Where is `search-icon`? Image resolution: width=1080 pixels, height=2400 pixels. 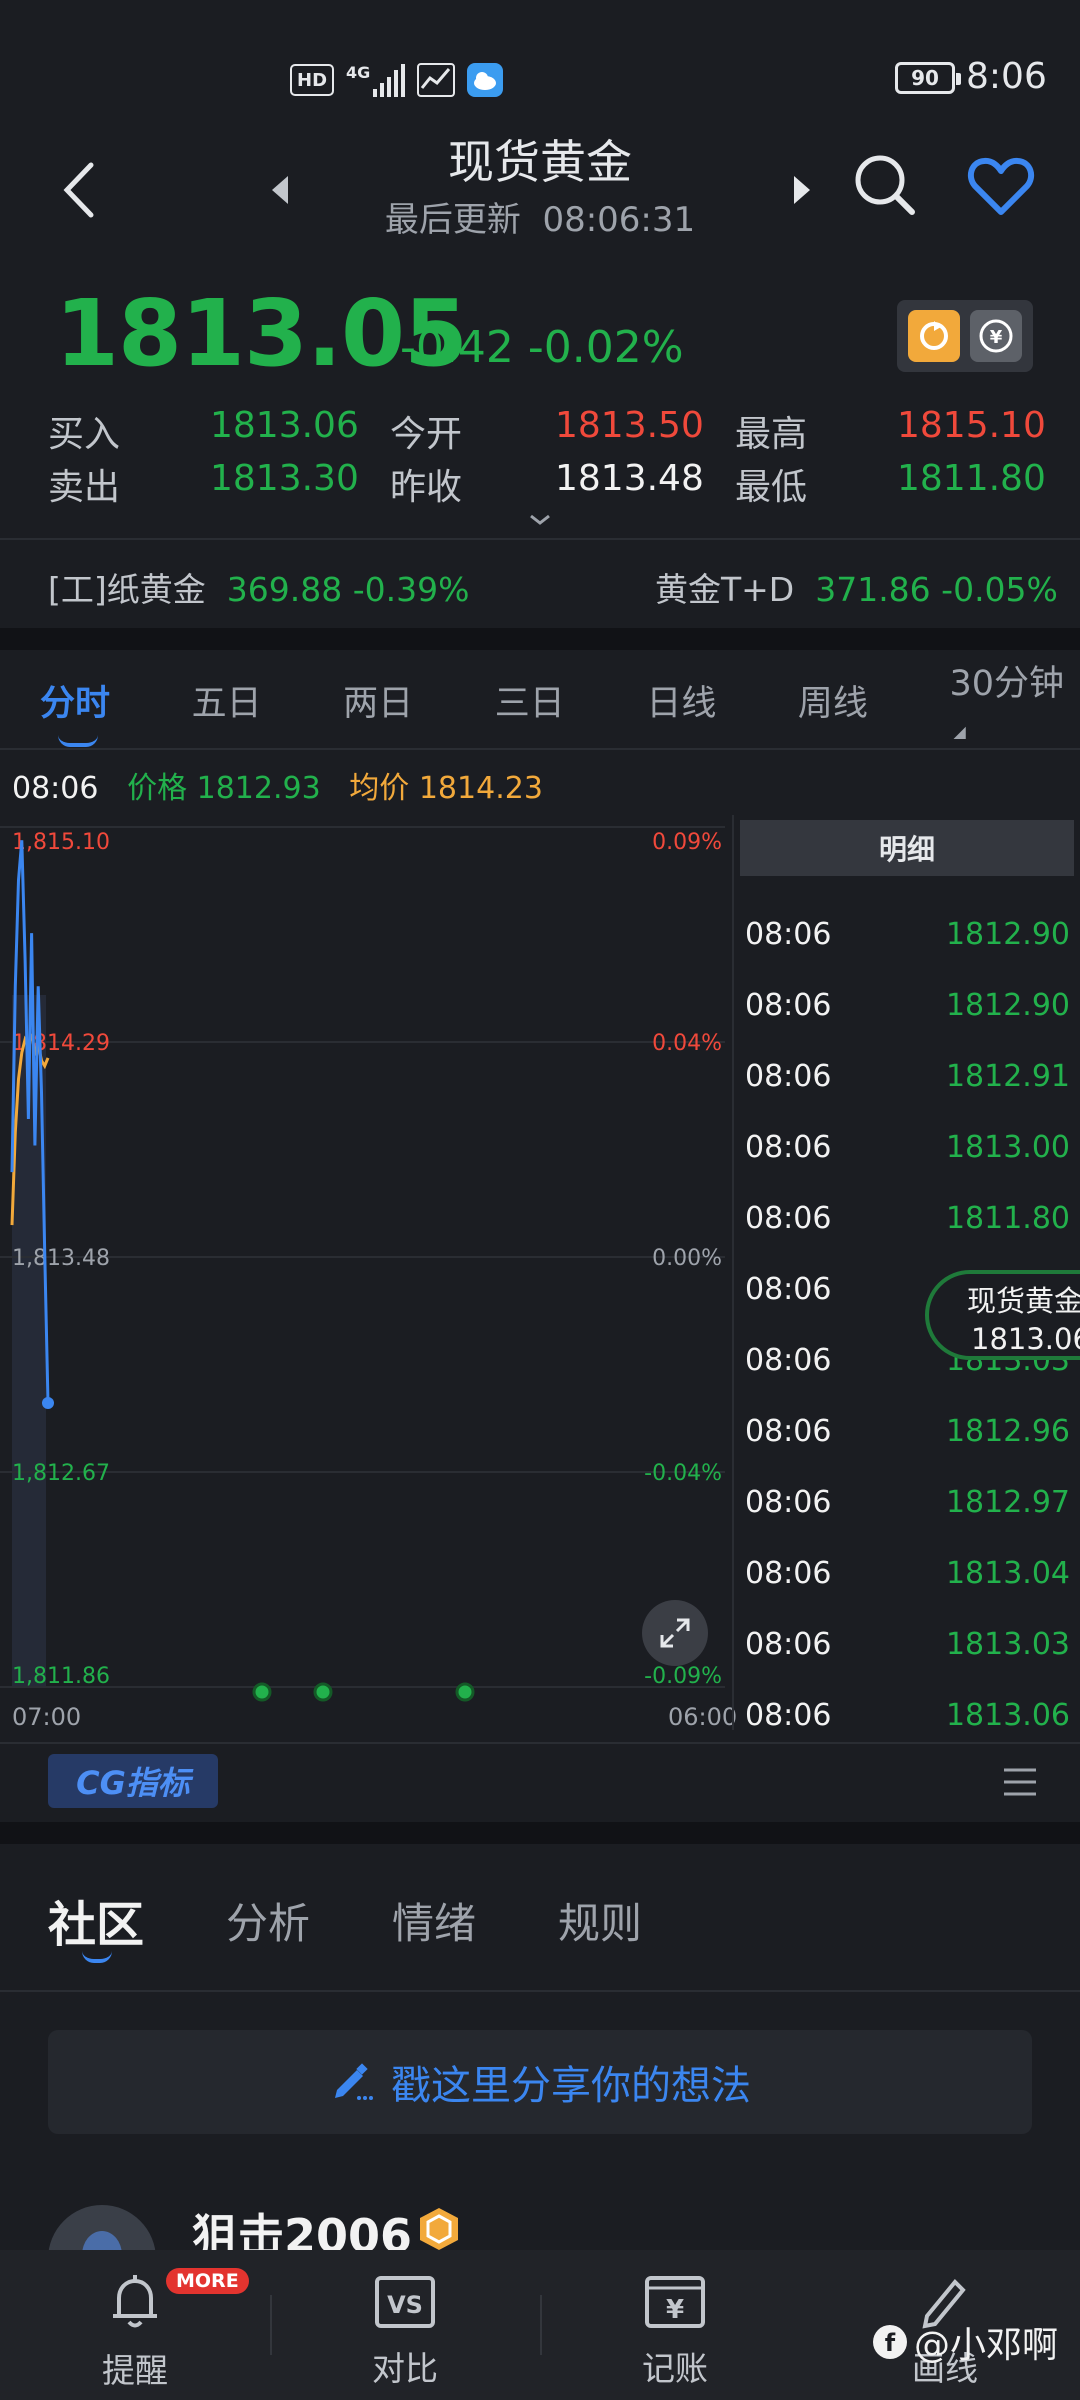 search-icon is located at coordinates (885, 185).